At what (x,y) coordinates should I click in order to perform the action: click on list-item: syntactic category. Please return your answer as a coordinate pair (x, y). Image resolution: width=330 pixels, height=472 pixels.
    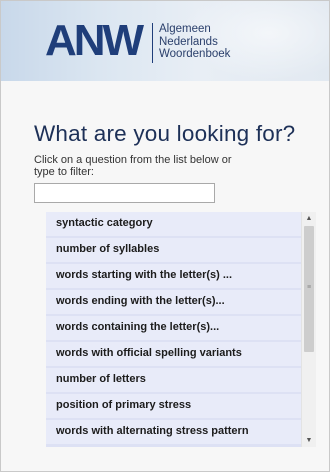
    Looking at the image, I should click on (173, 224).